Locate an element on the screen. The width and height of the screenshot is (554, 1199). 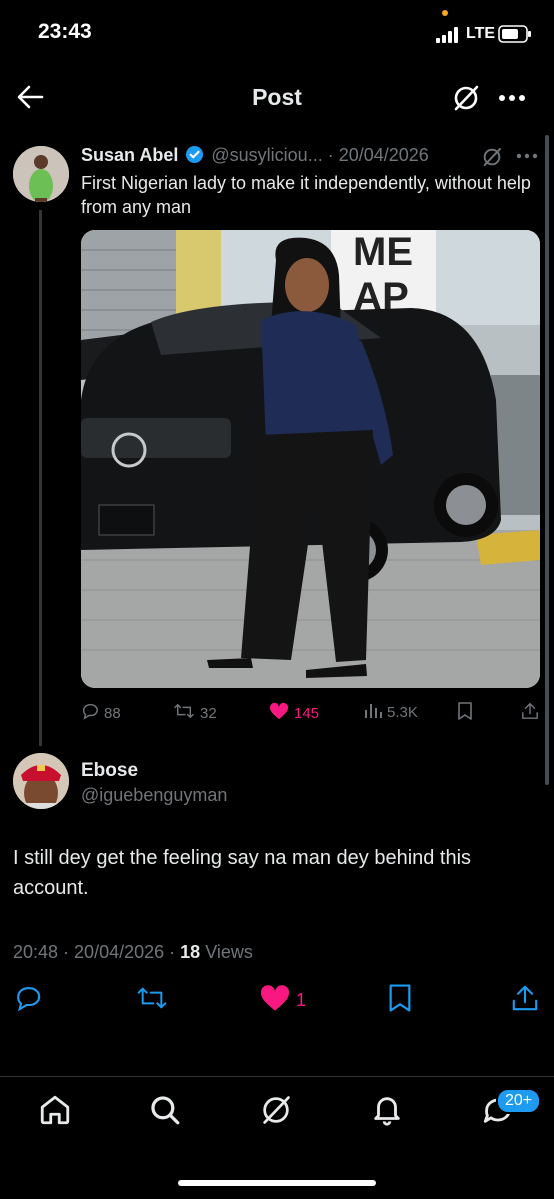
like-button is located at coordinates (275, 1000).